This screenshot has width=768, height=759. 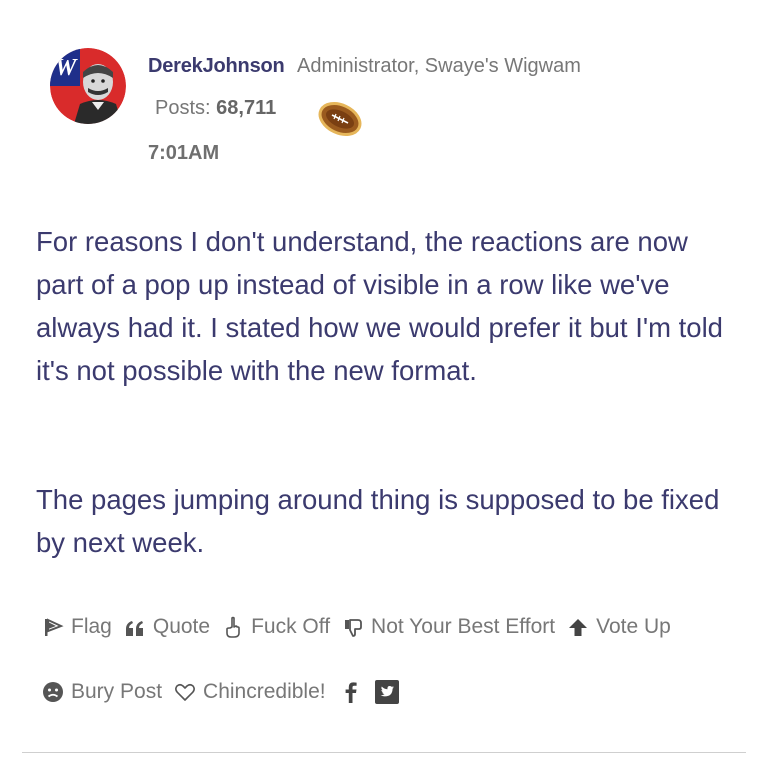 I want to click on post-timestamp: 7:01AM, so click(x=183, y=153).